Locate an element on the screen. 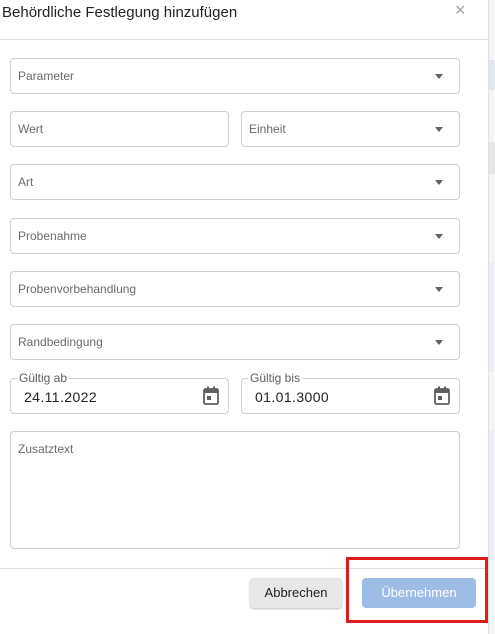  gueltig-bis-label: Gültig bis is located at coordinates (275, 378).